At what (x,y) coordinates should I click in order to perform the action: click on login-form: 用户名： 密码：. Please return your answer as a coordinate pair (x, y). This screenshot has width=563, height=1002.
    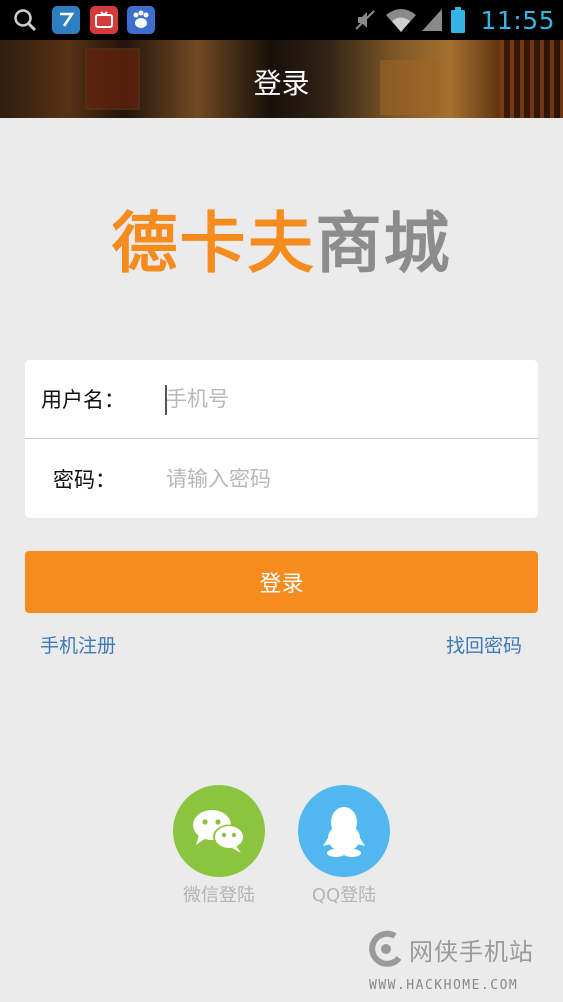
    Looking at the image, I should click on (281, 439).